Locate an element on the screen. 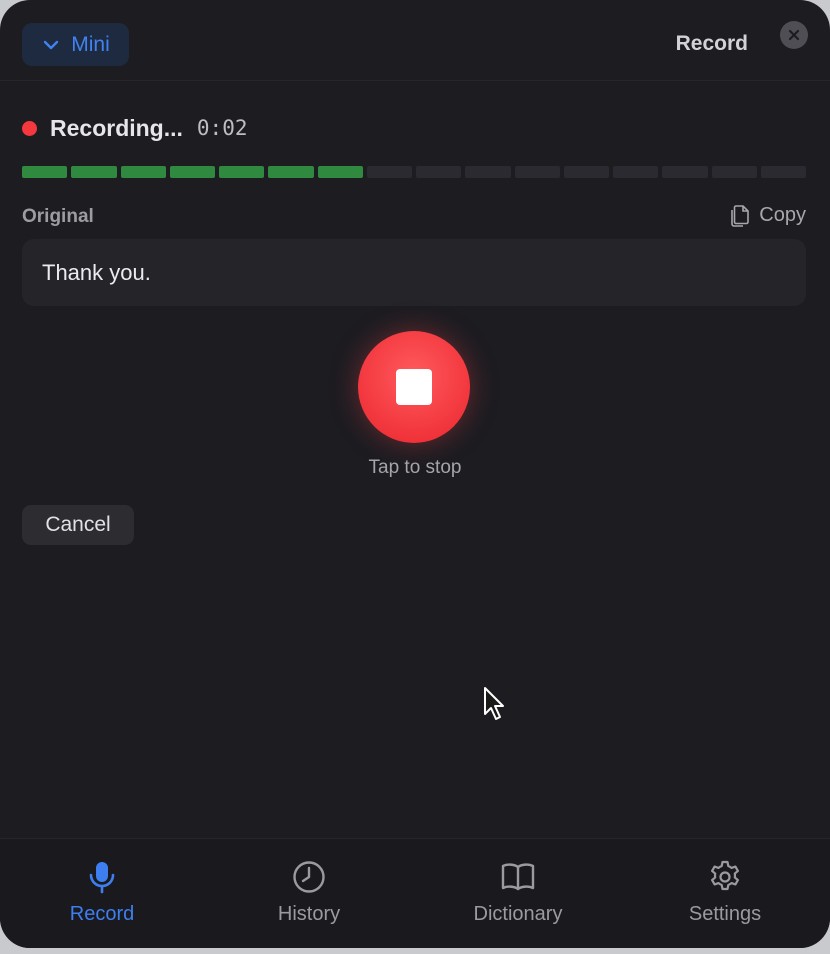 Image resolution: width=830 pixels, height=954 pixels. copy-button: Copy is located at coordinates (767, 215).